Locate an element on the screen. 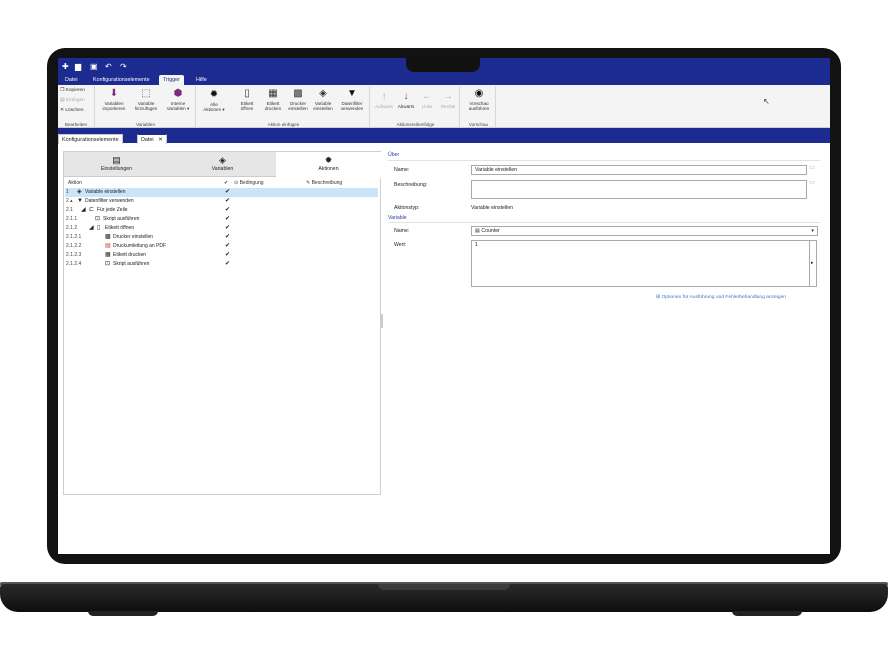 The width and height of the screenshot is (888, 666). condition-icon: ⊙ is located at coordinates (236, 183).